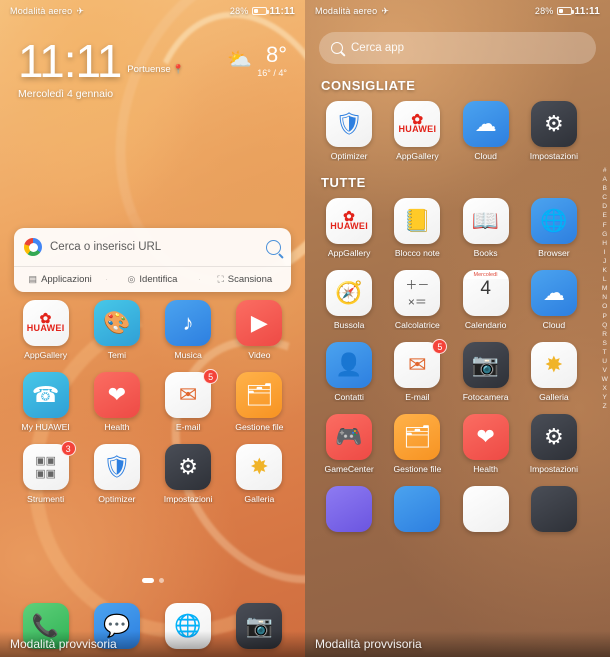 The height and width of the screenshot is (657, 610). I want to click on app-bussola: 🧭 Bussola, so click(349, 300).